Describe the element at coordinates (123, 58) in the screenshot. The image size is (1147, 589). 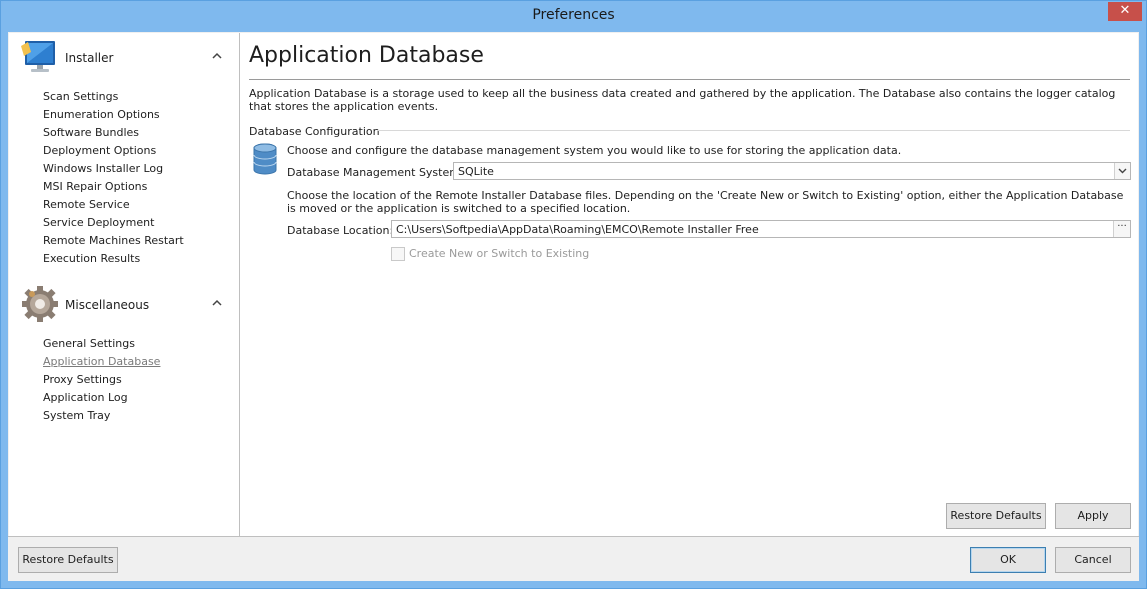
I see `group-header-installer: Installer` at that location.